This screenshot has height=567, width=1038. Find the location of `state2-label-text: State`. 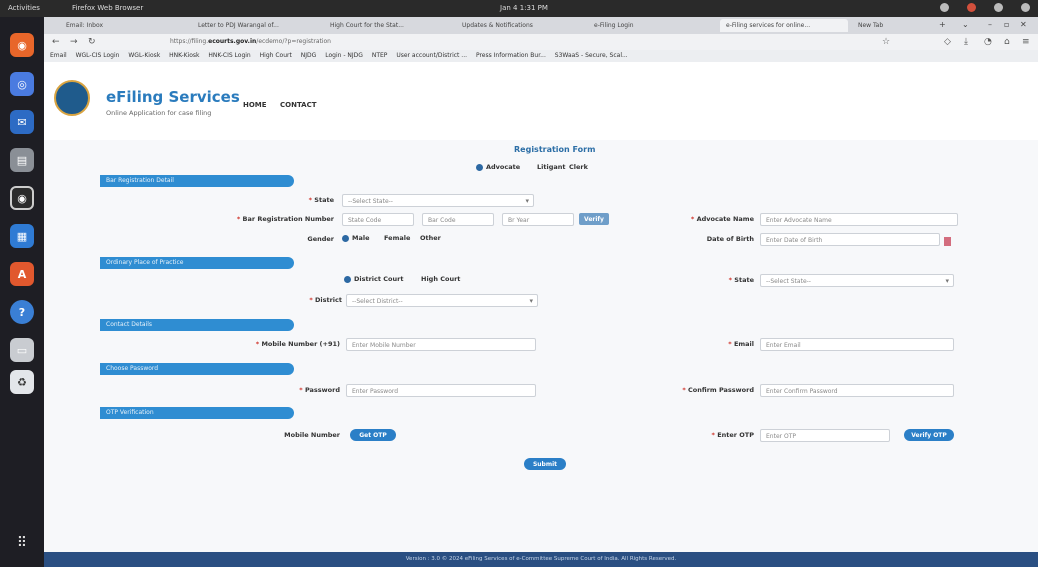

state2-label-text: State is located at coordinates (744, 280).